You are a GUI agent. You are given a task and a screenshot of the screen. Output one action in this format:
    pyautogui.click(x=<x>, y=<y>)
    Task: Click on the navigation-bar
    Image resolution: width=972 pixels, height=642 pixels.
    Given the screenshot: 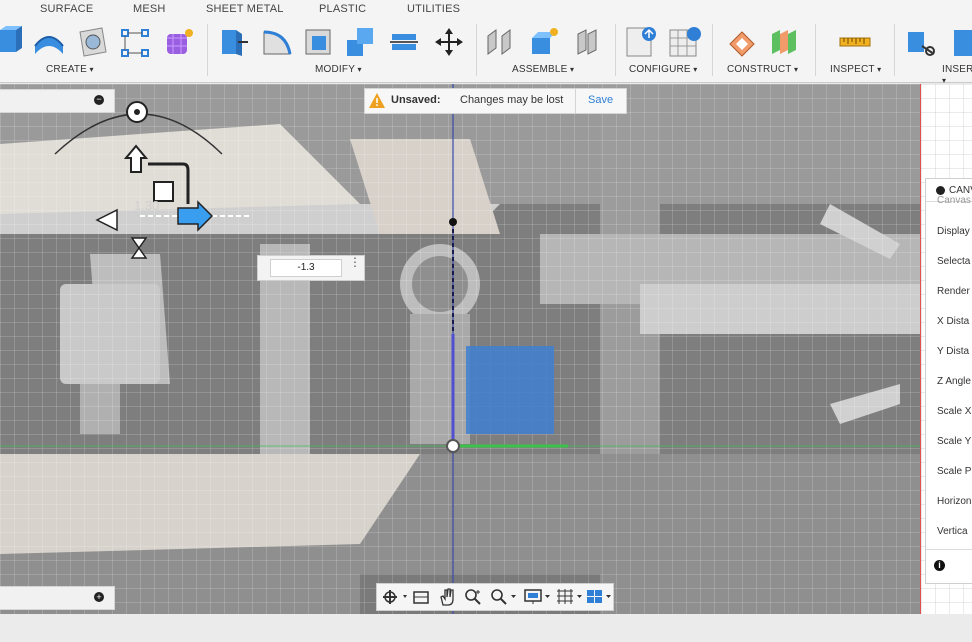 What is the action you would take?
    pyautogui.click(x=495, y=597)
    